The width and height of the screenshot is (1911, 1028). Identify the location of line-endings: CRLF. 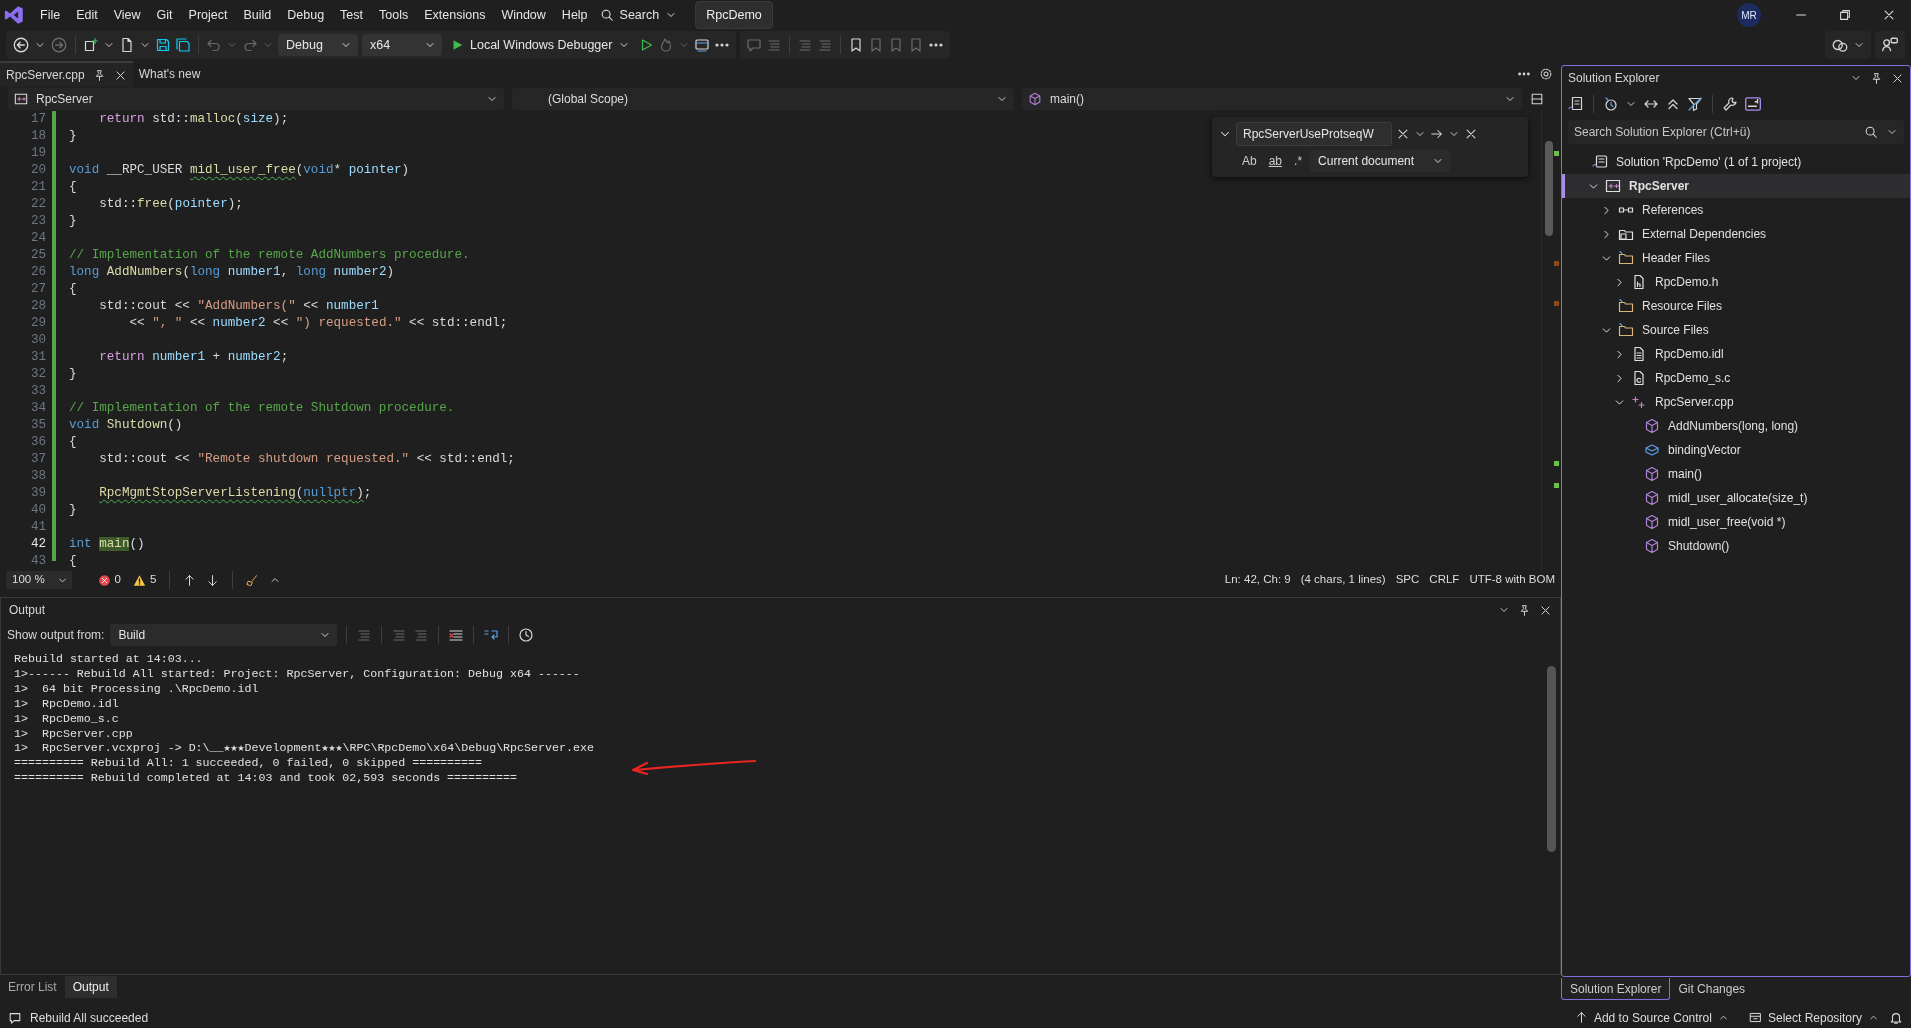
(1444, 580).